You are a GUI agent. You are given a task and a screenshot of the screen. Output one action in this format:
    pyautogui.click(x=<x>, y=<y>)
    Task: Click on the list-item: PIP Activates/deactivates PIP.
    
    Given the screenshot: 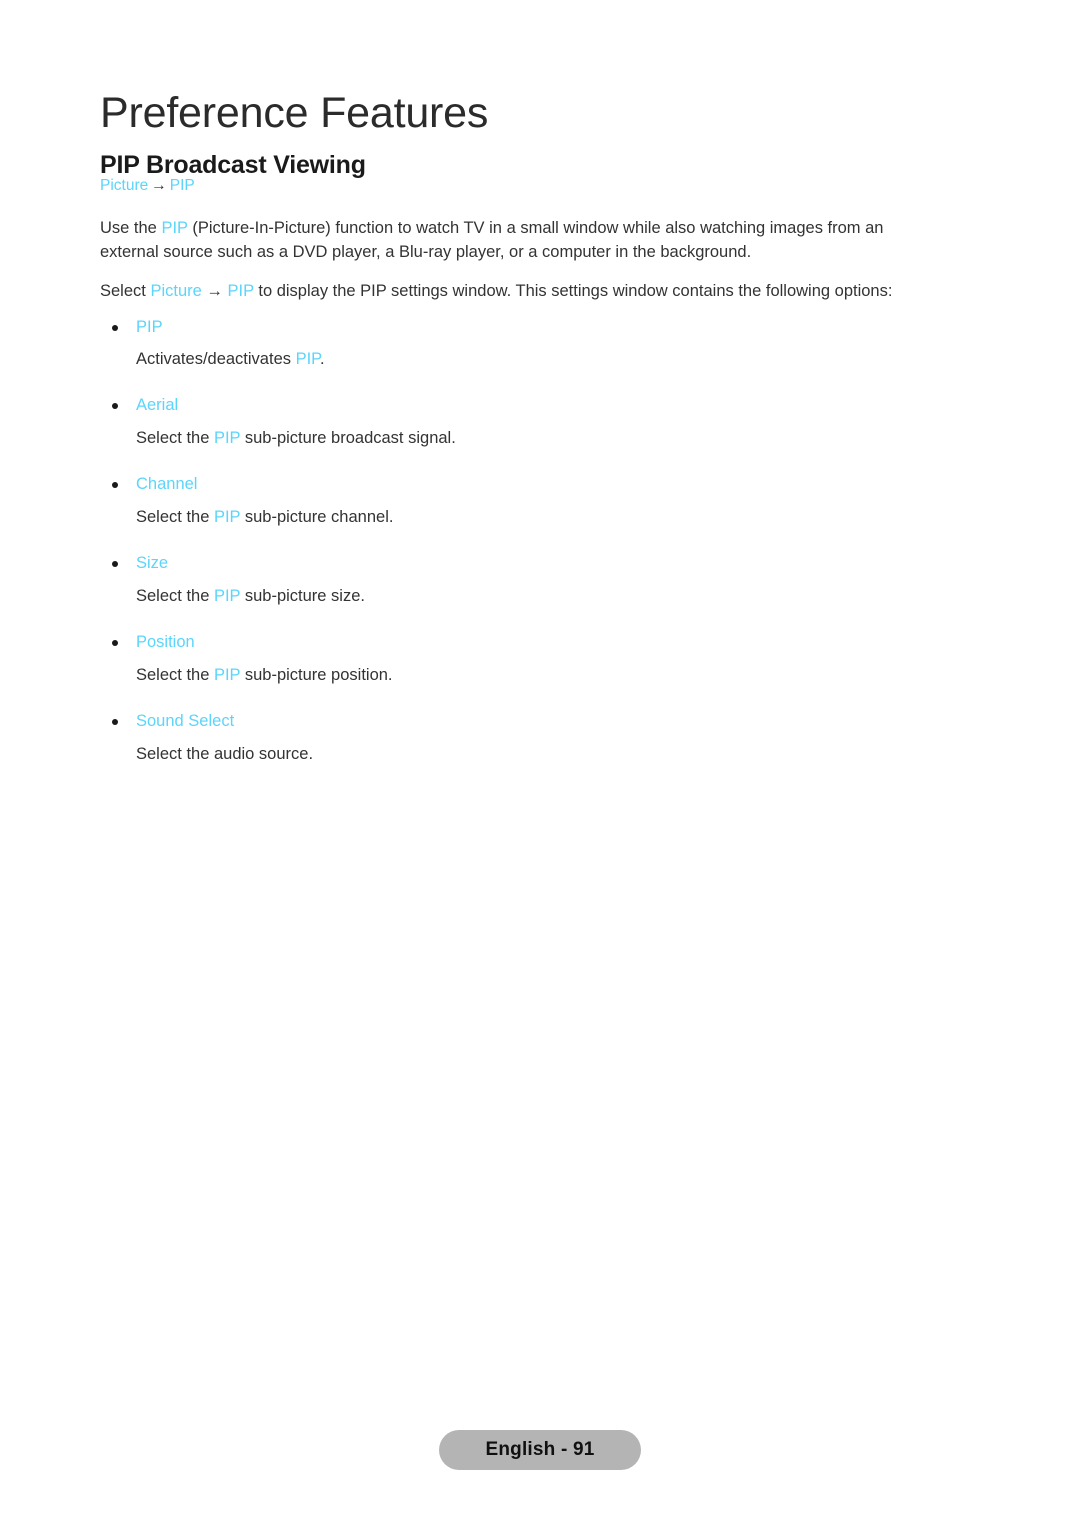 What is the action you would take?
    pyautogui.click(x=522, y=344)
    